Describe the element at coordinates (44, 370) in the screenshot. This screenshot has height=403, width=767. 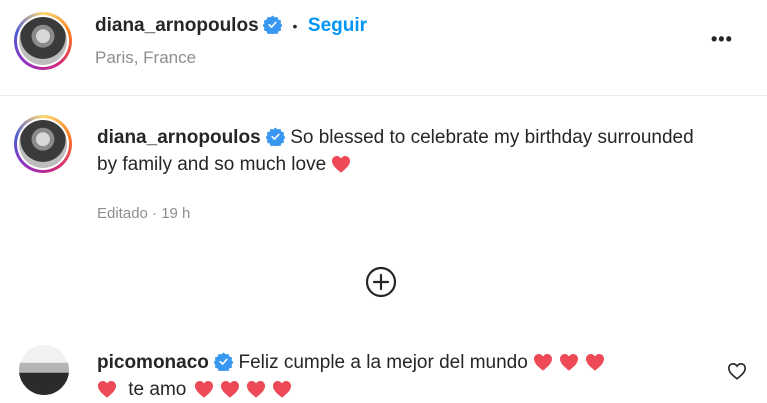
I see `commenter-avatar` at that location.